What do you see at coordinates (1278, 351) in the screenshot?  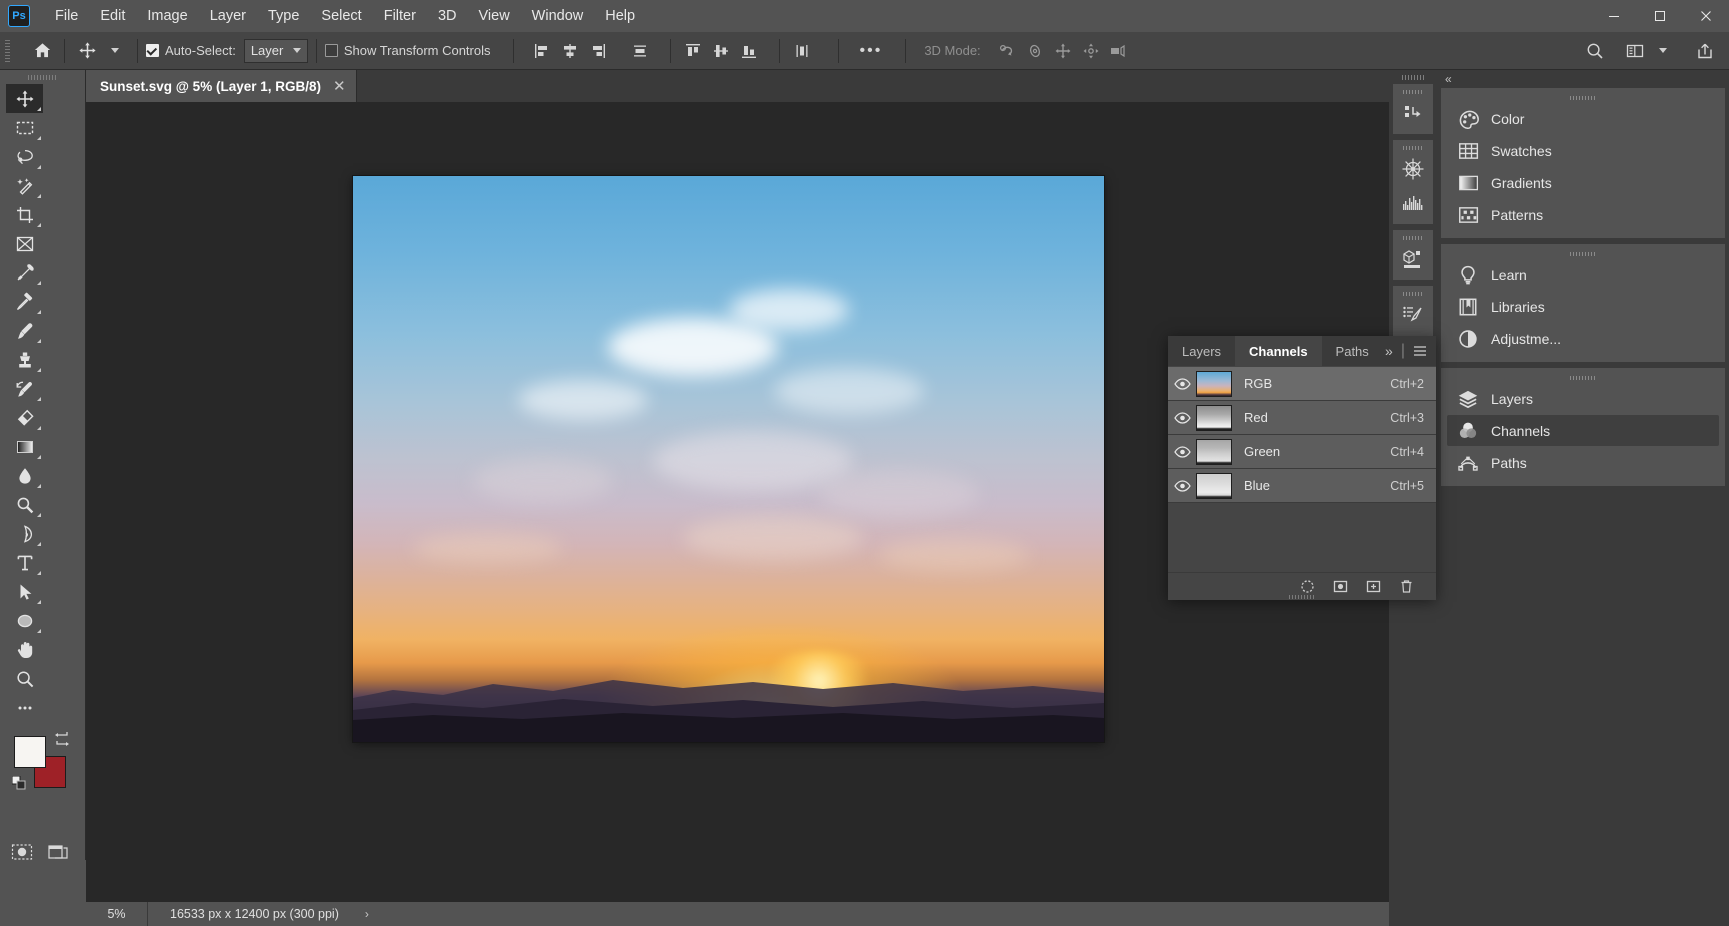 I see `tab-channels: Channels` at bounding box center [1278, 351].